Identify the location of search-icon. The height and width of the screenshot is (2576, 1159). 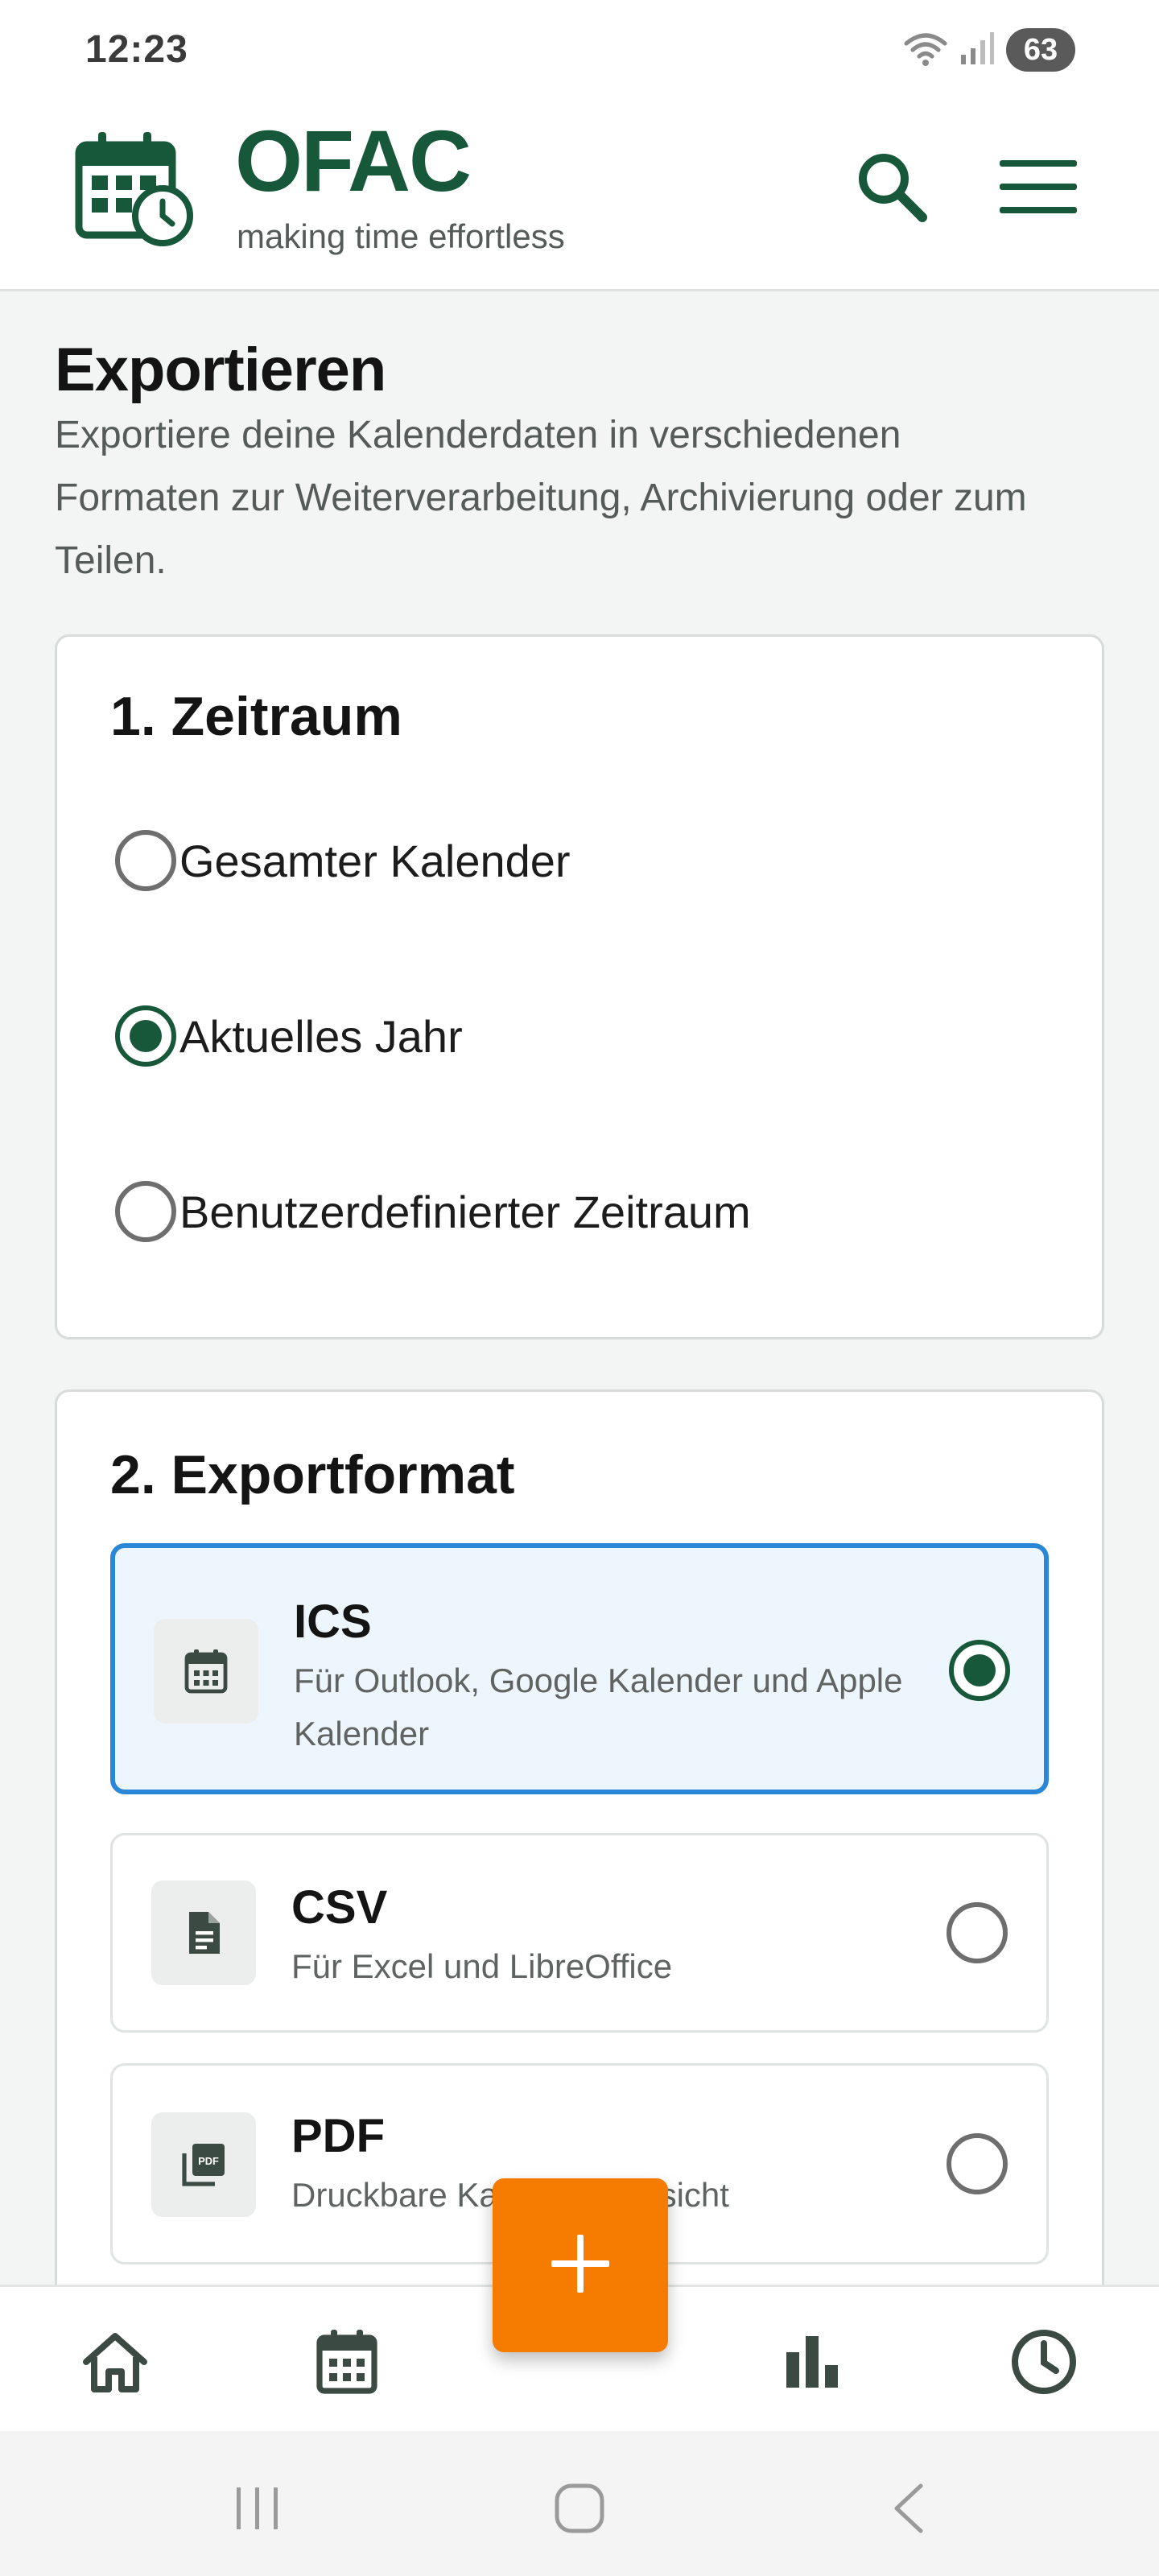
(892, 189).